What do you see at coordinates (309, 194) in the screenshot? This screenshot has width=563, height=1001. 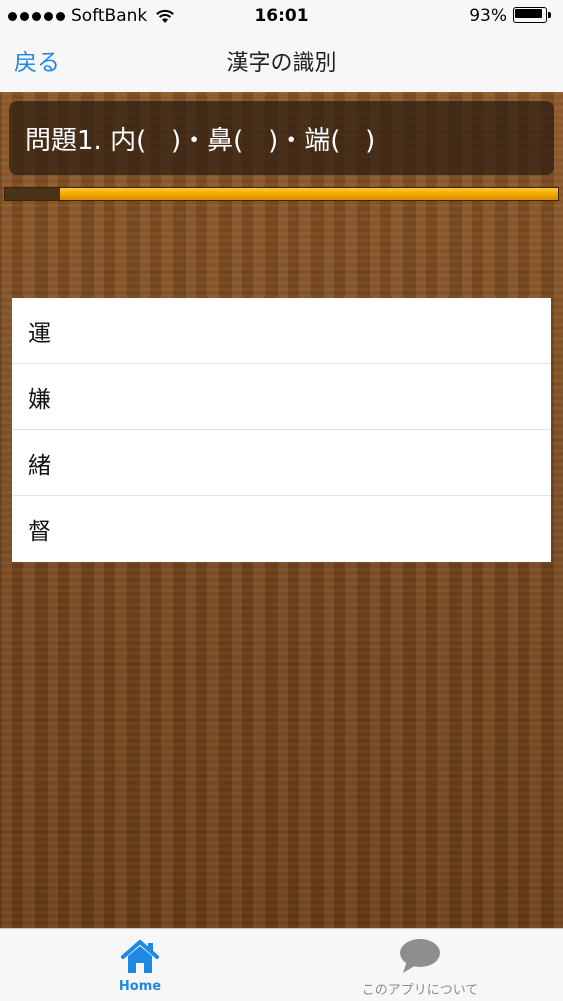 I see `progress-remaining-segment` at bounding box center [309, 194].